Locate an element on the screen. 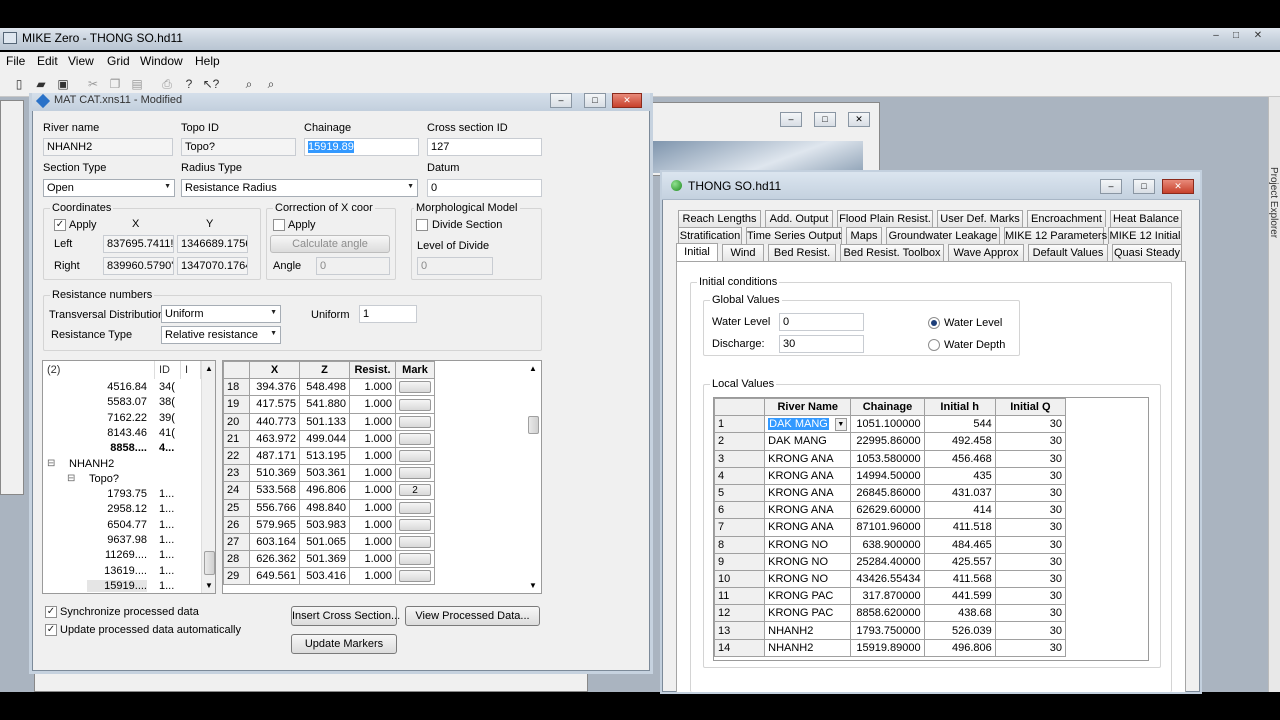  tab-maps: Maps is located at coordinates (864, 235).